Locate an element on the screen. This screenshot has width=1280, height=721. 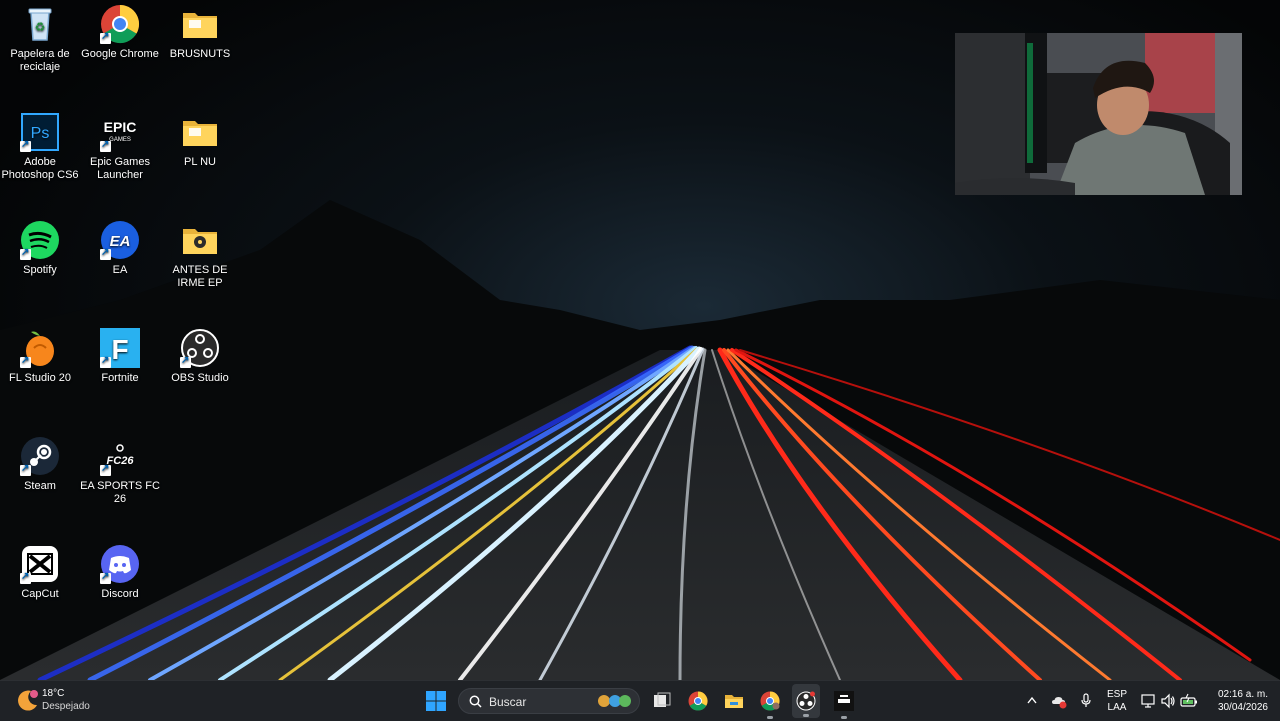
desktop-icon-epic-games: EPIC GAMES Epic Games Launcher is located at coordinates (120, 147).